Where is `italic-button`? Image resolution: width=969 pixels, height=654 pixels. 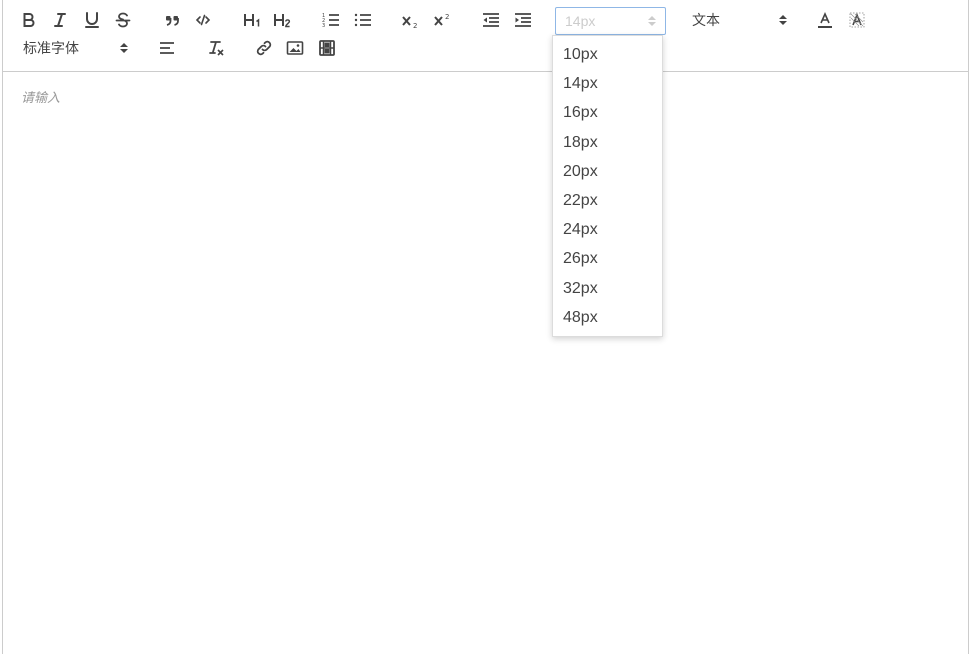
italic-button is located at coordinates (60, 20).